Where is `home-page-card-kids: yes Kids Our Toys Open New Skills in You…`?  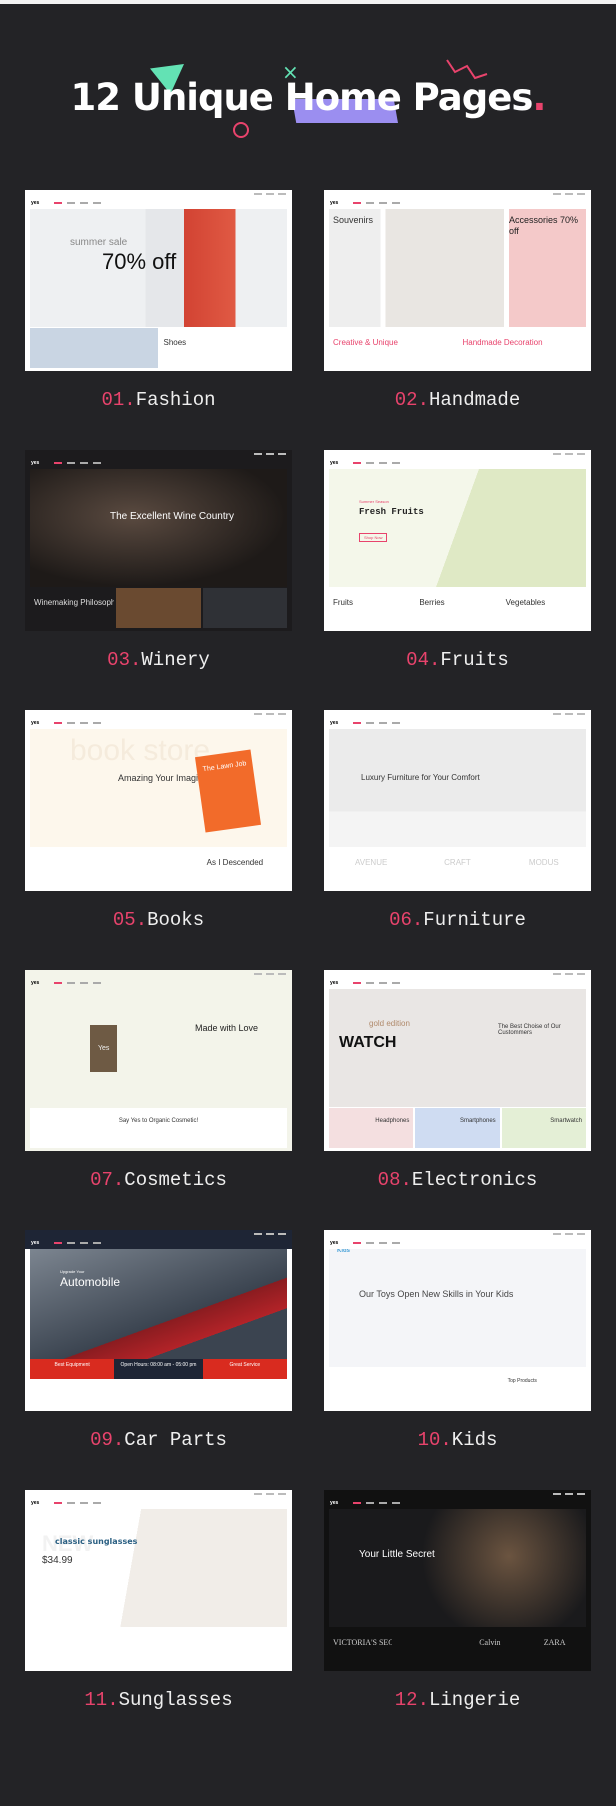
home-page-card-kids: yes Kids Our Toys Open New Skills in You… is located at coordinates (457, 1320).